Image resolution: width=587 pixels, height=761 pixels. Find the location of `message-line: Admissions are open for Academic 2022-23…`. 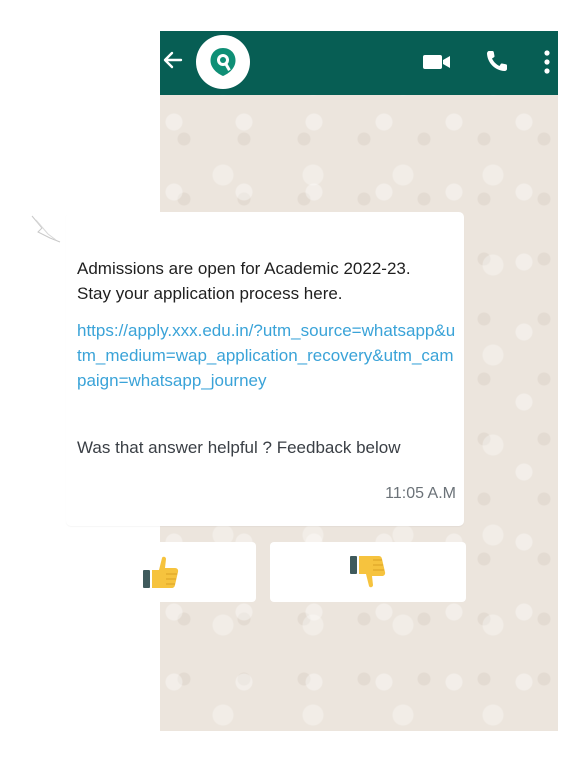

message-line: Admissions are open for Academic 2022-23… is located at coordinates (244, 268).